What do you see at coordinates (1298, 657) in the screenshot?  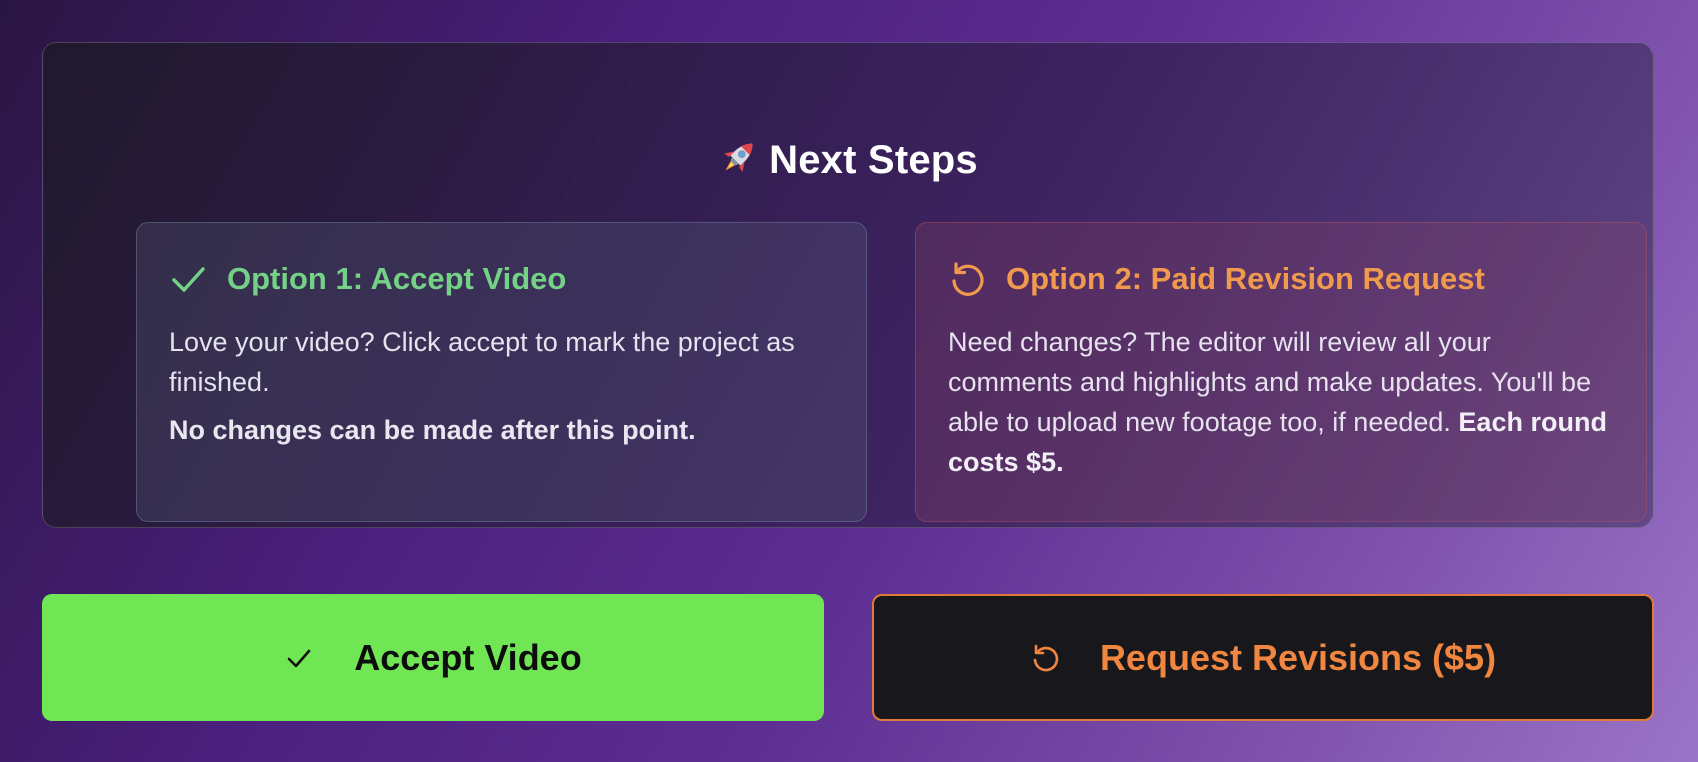 I see `request-revisions-button-label: Request Revisions ($5)` at bounding box center [1298, 657].